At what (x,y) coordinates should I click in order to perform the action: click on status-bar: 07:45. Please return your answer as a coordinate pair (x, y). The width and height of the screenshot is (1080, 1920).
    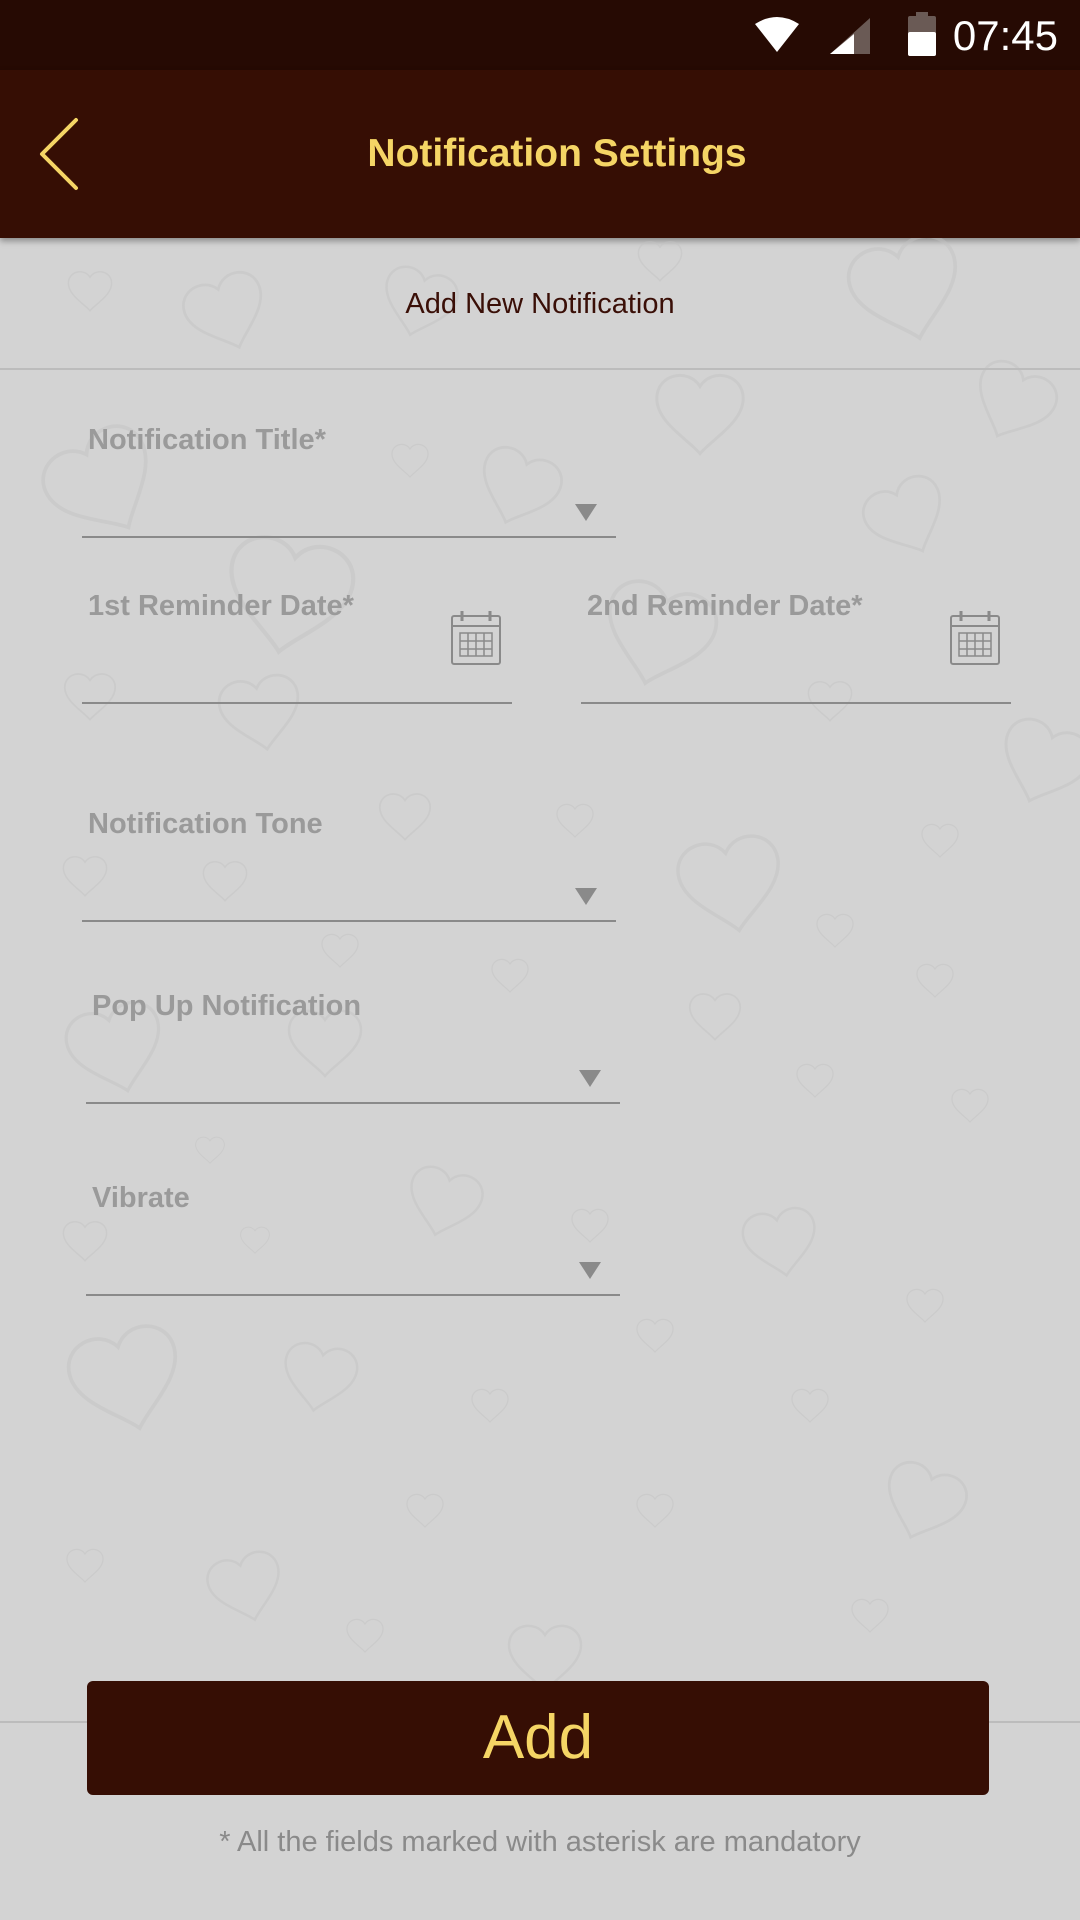
    Looking at the image, I should click on (540, 35).